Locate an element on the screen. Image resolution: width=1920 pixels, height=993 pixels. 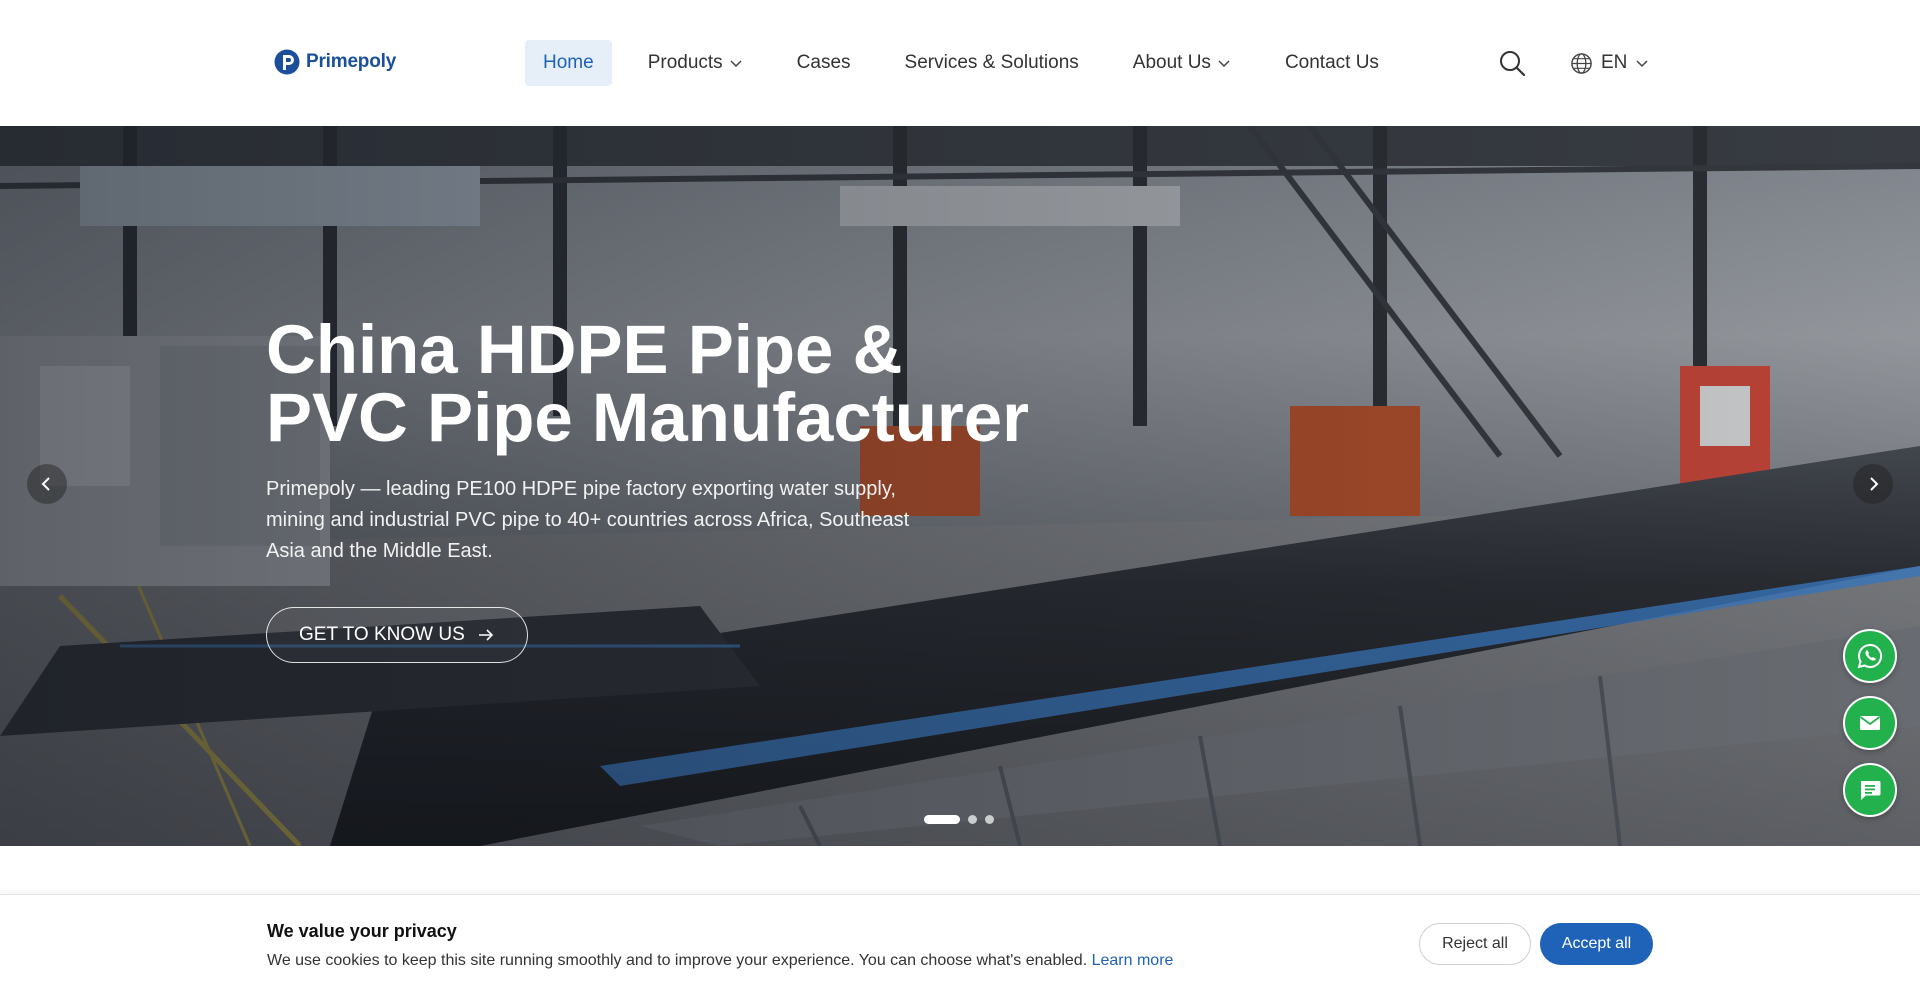
search-icon is located at coordinates (1513, 64).